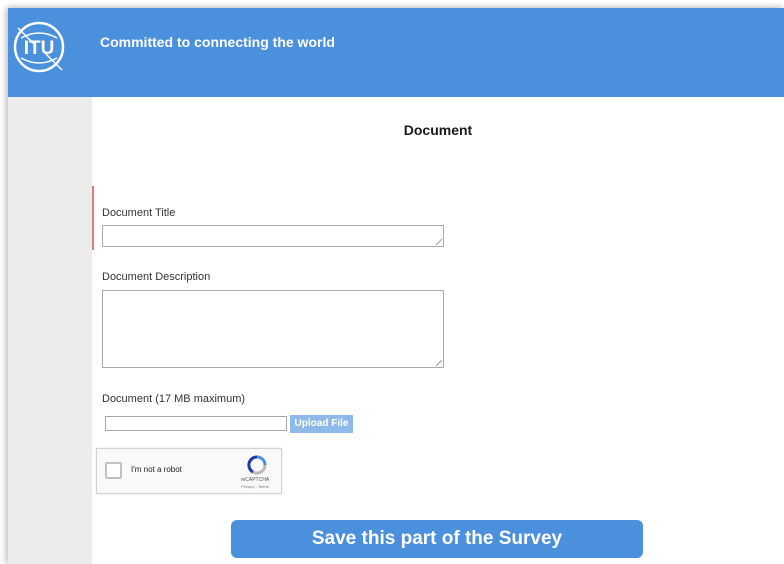 This screenshot has height=564, width=784. I want to click on recaptcha-terms-link: Privacy - Terms, so click(255, 486).